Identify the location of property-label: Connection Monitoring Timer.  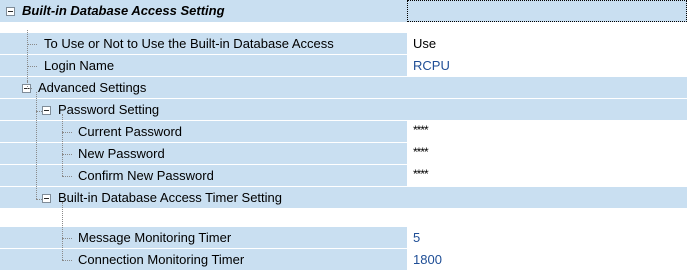
(161, 259).